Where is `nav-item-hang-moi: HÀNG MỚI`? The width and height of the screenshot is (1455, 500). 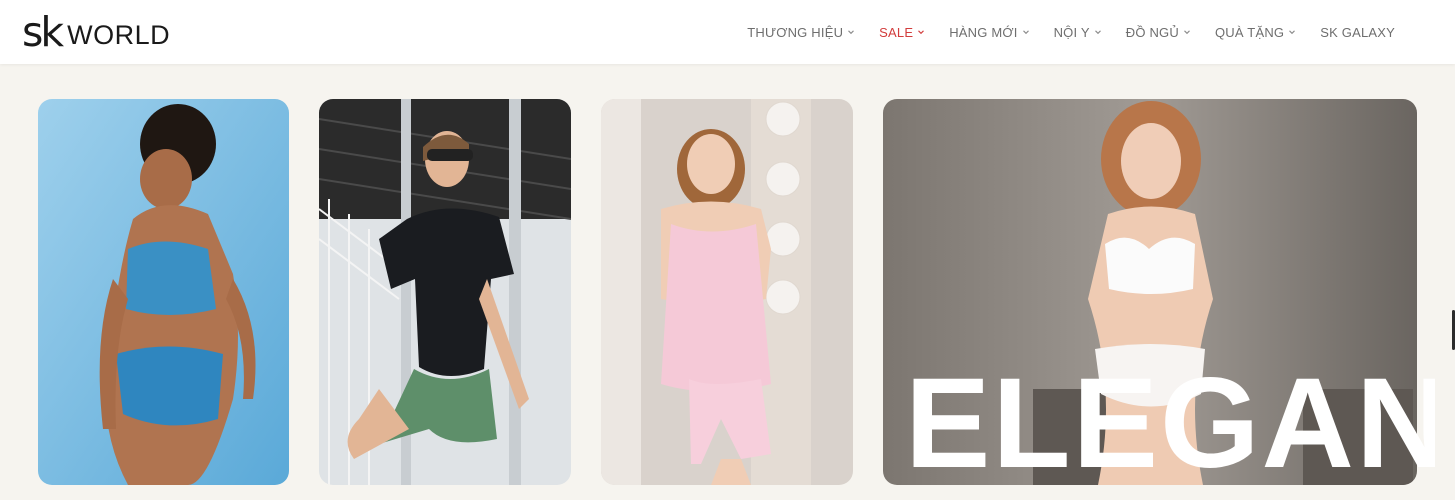 nav-item-hang-moi: HÀNG MỚI is located at coordinates (989, 32).